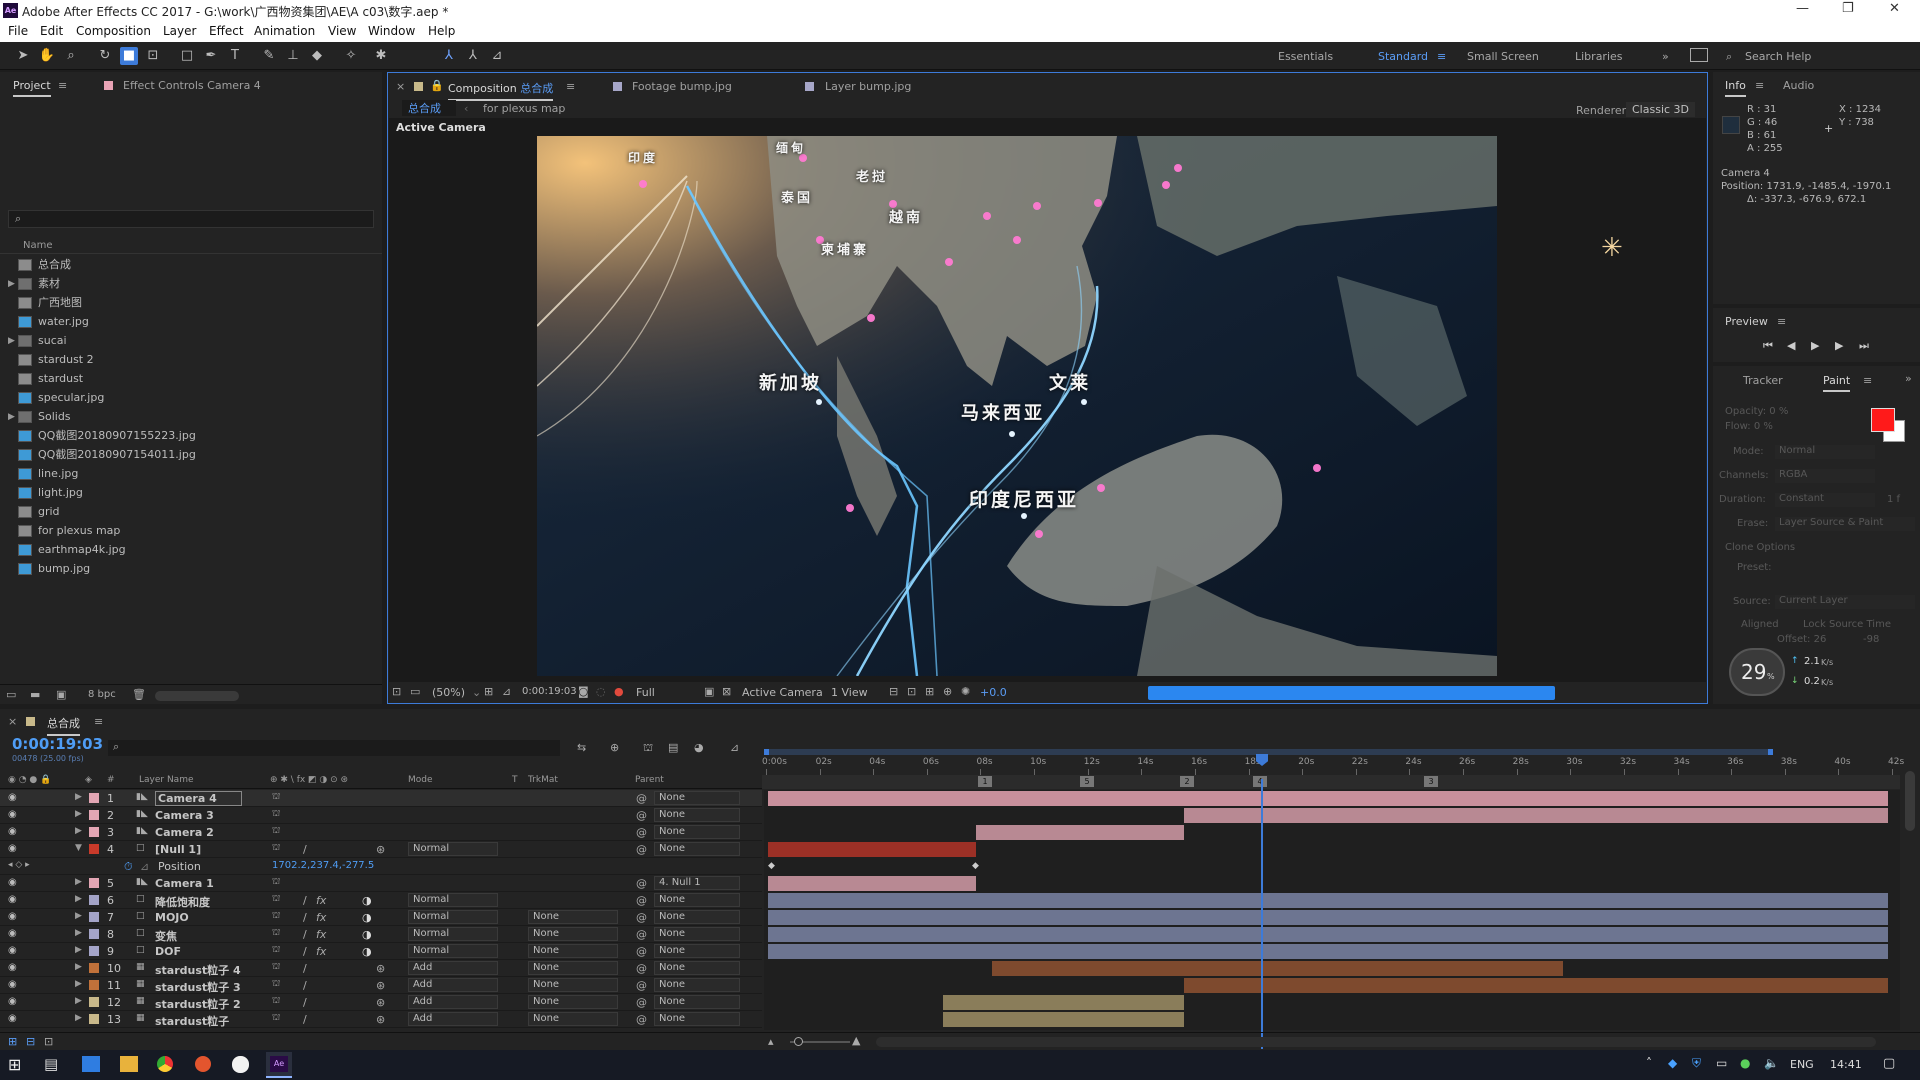 This screenshot has height=1080, width=1920. Describe the element at coordinates (305, 951) in the screenshot. I see `quality-switch-icon: /` at that location.